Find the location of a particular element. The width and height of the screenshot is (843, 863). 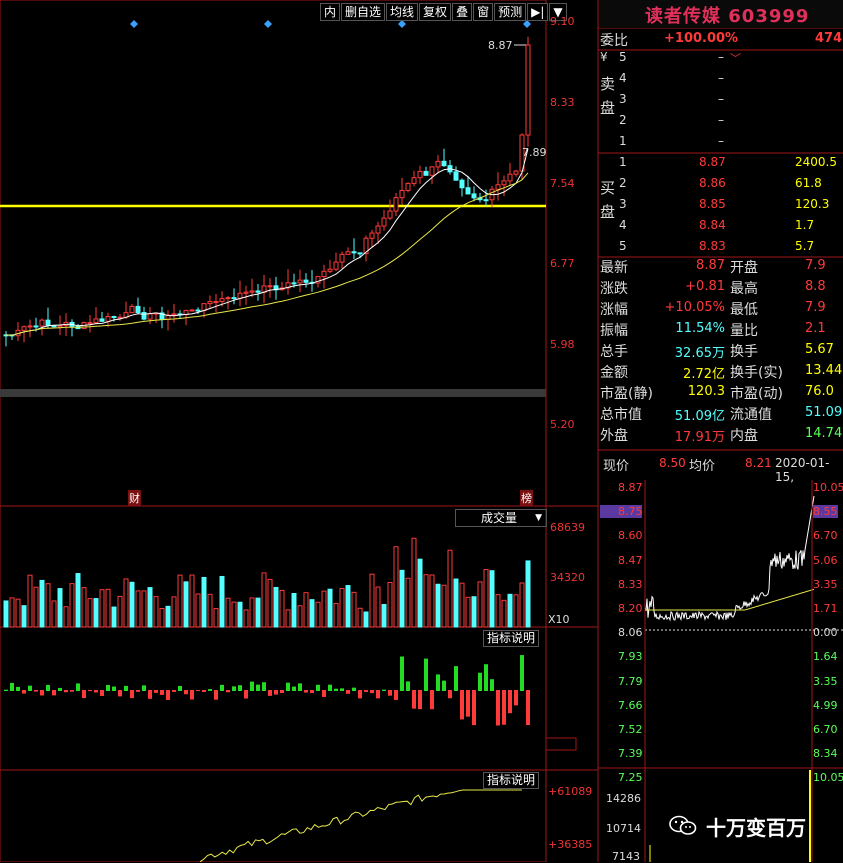

stat-label: 市盈(静) is located at coordinates (626, 394).